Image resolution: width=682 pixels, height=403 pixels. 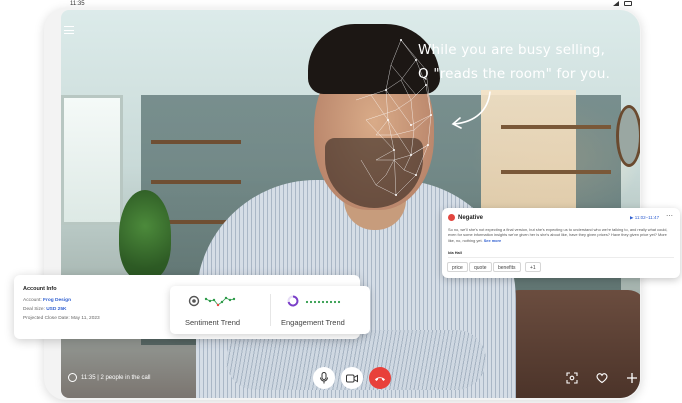 I want to click on sentiment-trend-chart, so click(x=212, y=301).